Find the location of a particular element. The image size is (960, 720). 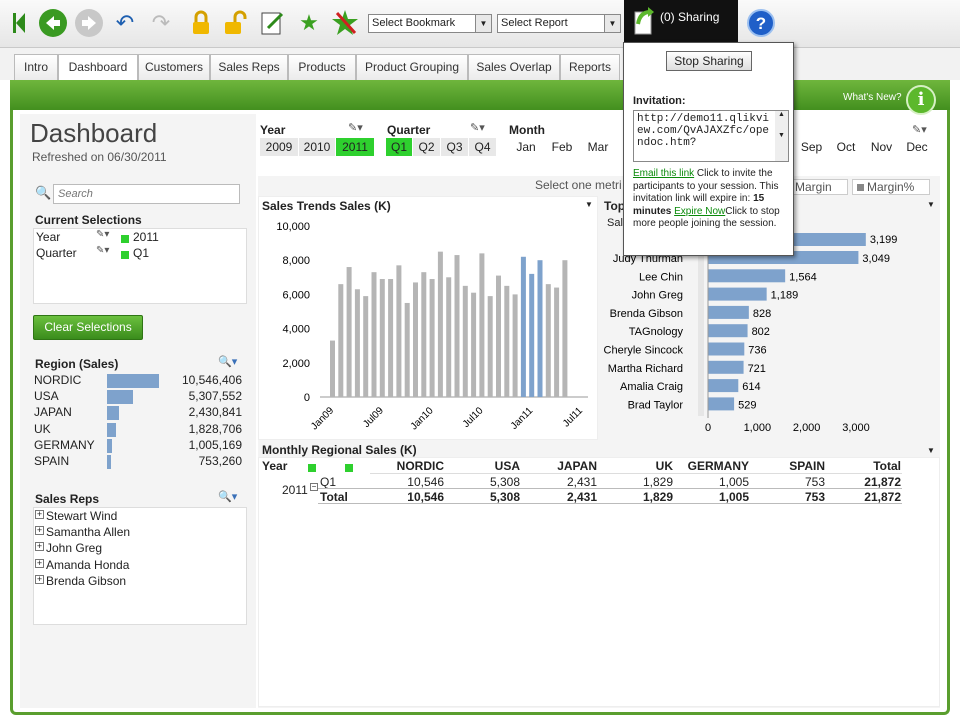

region-name: GERMANY is located at coordinates (64, 445).